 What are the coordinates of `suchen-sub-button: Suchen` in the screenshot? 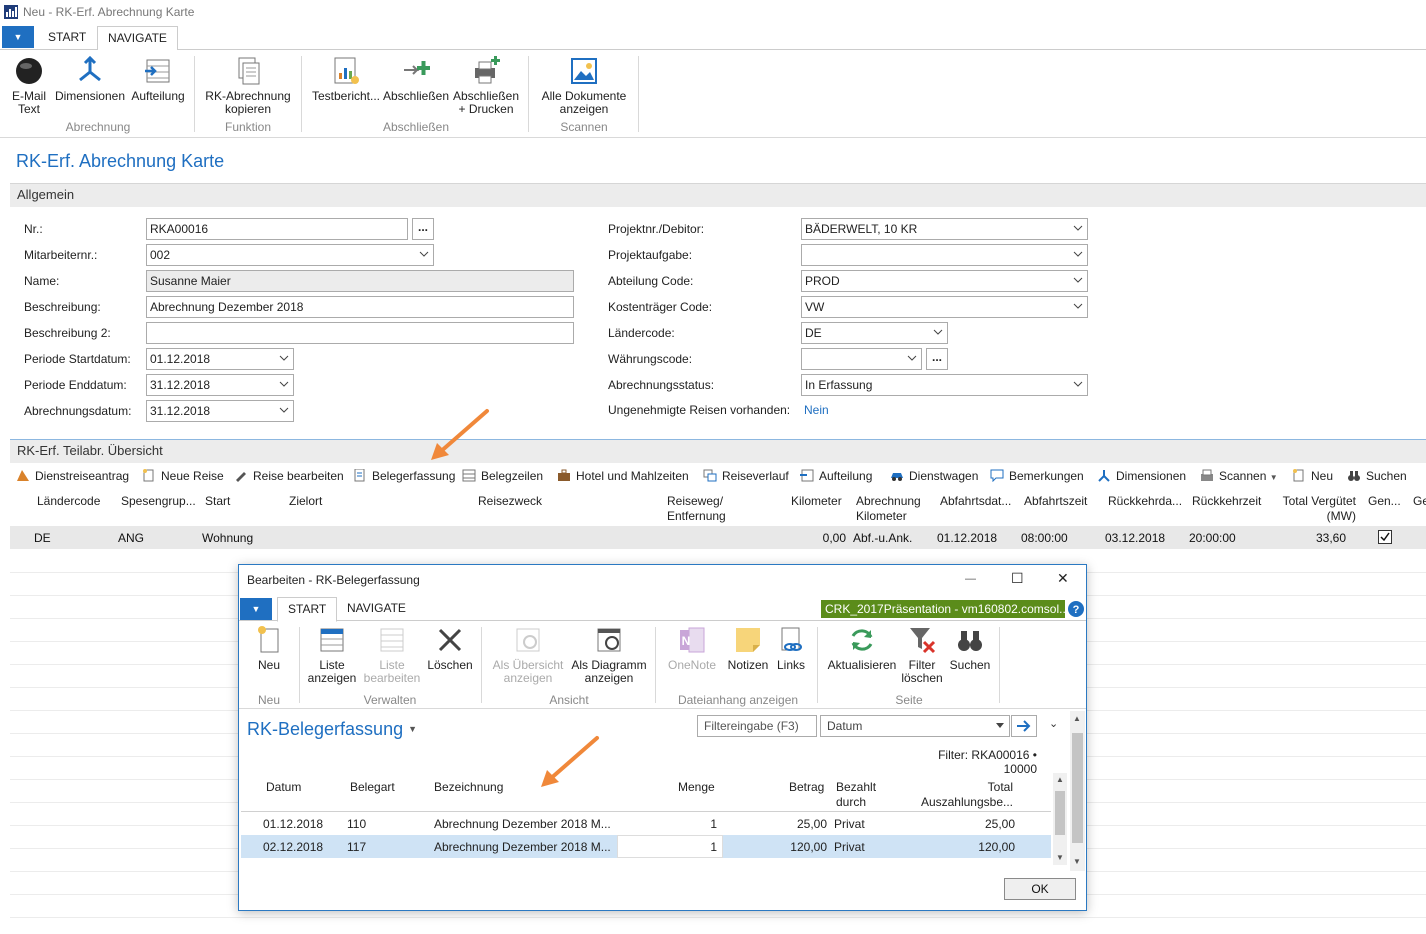 It's located at (1377, 476).